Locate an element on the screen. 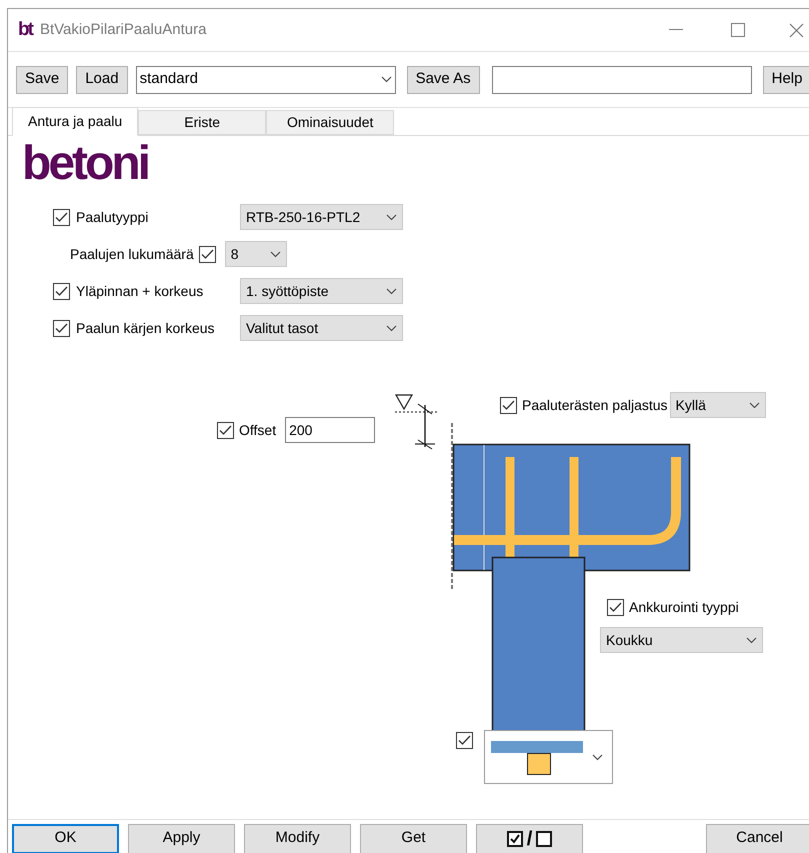 This screenshot has width=809, height=853. minimize-icon is located at coordinates (676, 30).